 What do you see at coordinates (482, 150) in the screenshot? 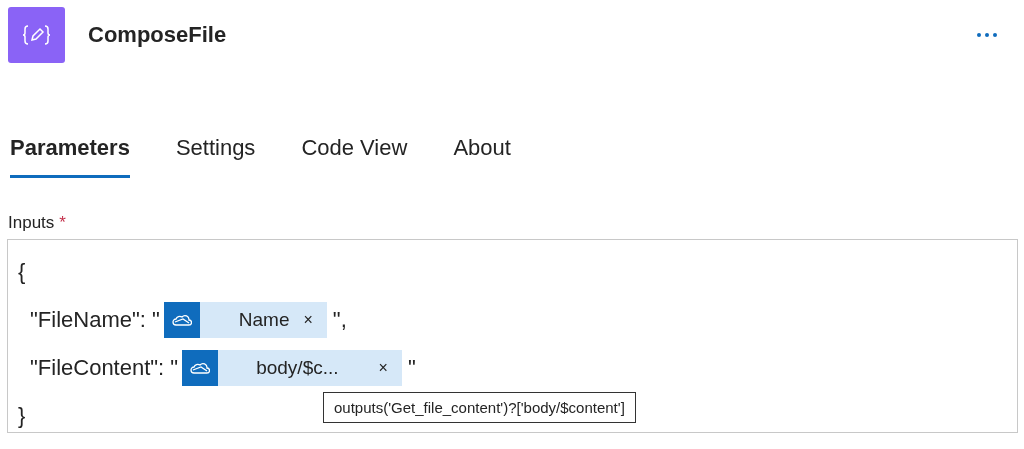
I see `tab: About` at bounding box center [482, 150].